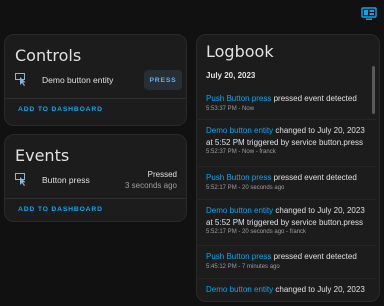  What do you see at coordinates (240, 51) in the screenshot?
I see `logbook-title: Logbook` at bounding box center [240, 51].